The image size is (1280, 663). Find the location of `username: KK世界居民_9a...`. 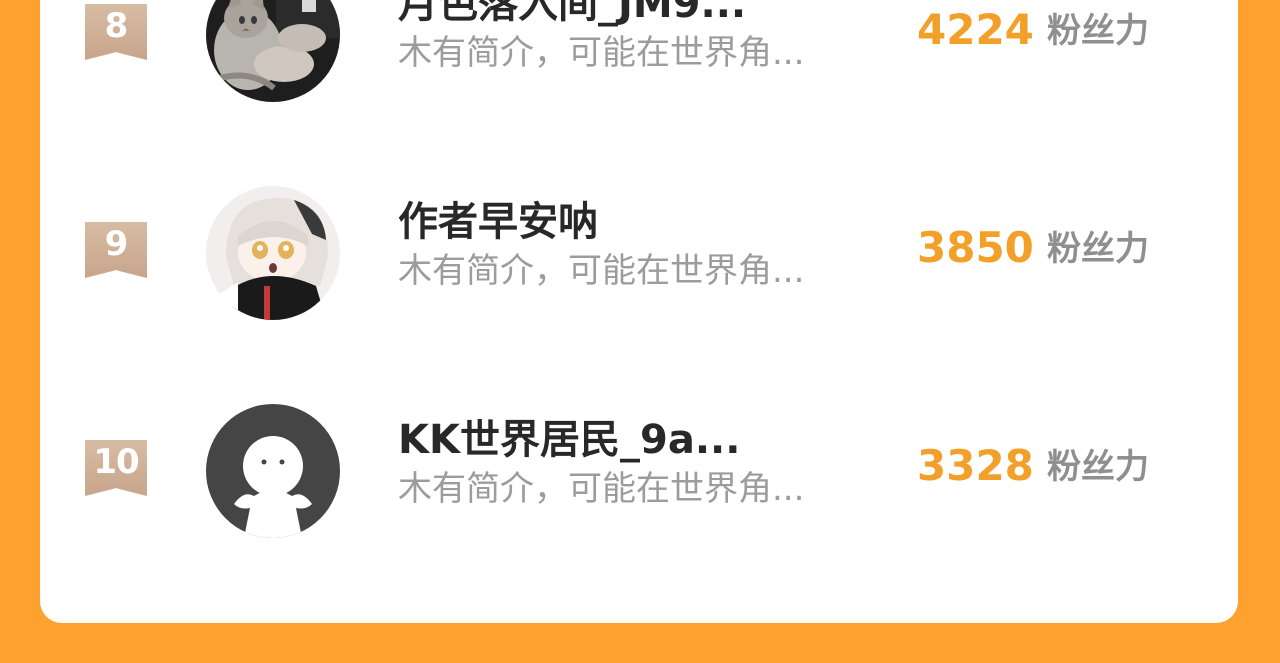

username: KK世界居民_9a... is located at coordinates (569, 440).